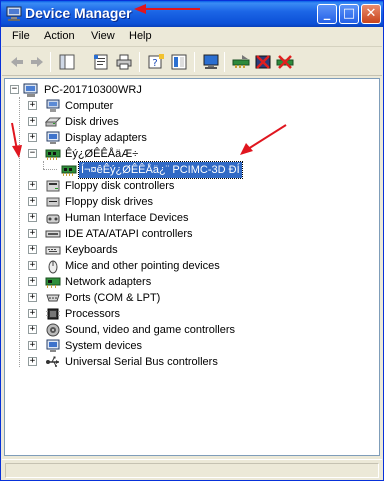 The width and height of the screenshot is (384, 481). I want to click on category-arrow-annotation, so click(16, 140).